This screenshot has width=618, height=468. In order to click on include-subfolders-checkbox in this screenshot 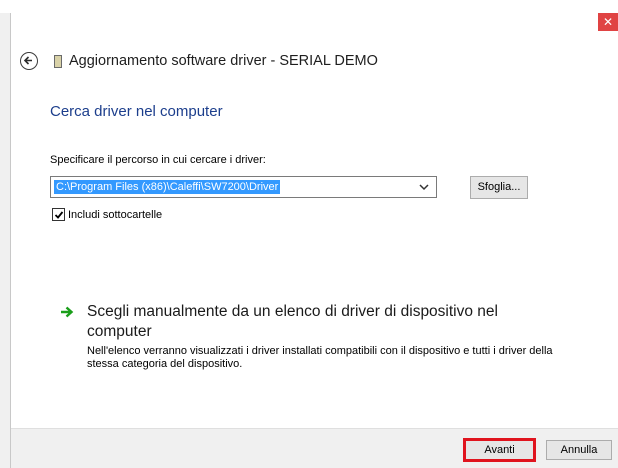, I will do `click(58, 214)`.